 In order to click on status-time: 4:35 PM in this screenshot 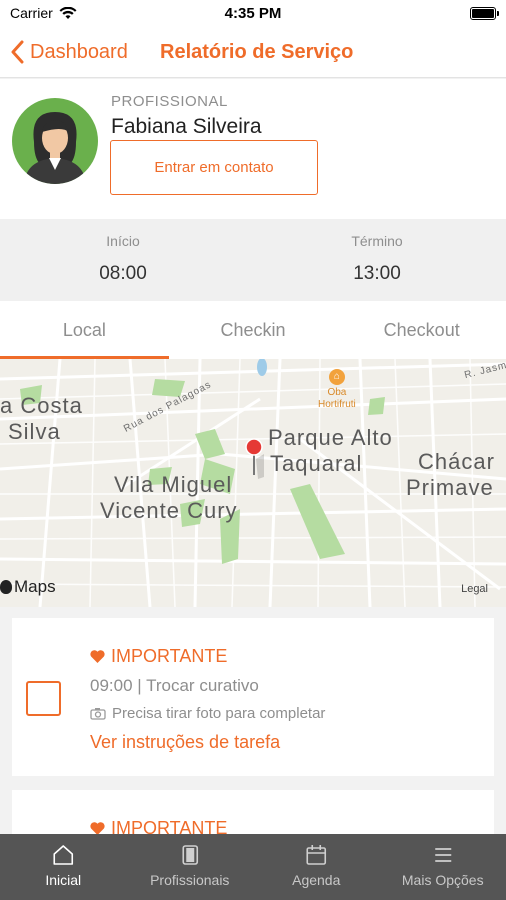, I will do `click(253, 13)`.